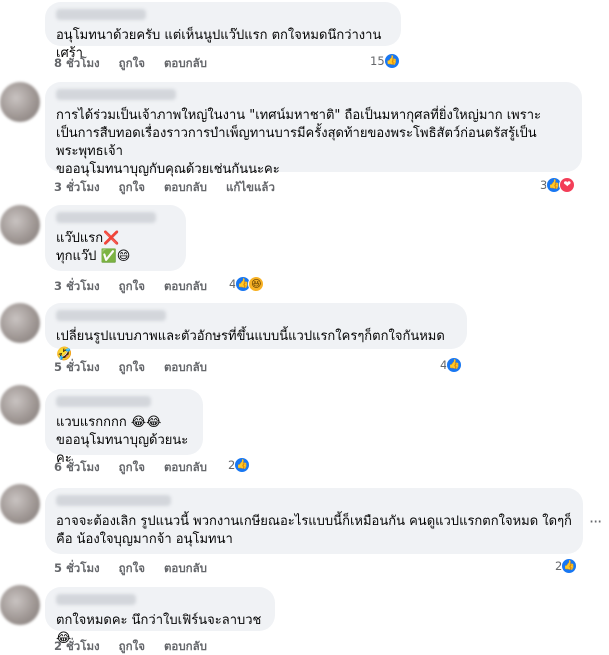  I want to click on comment-actions: 8 ชั่วโมง ถูกใจ ตอบกลับ, so click(138, 64).